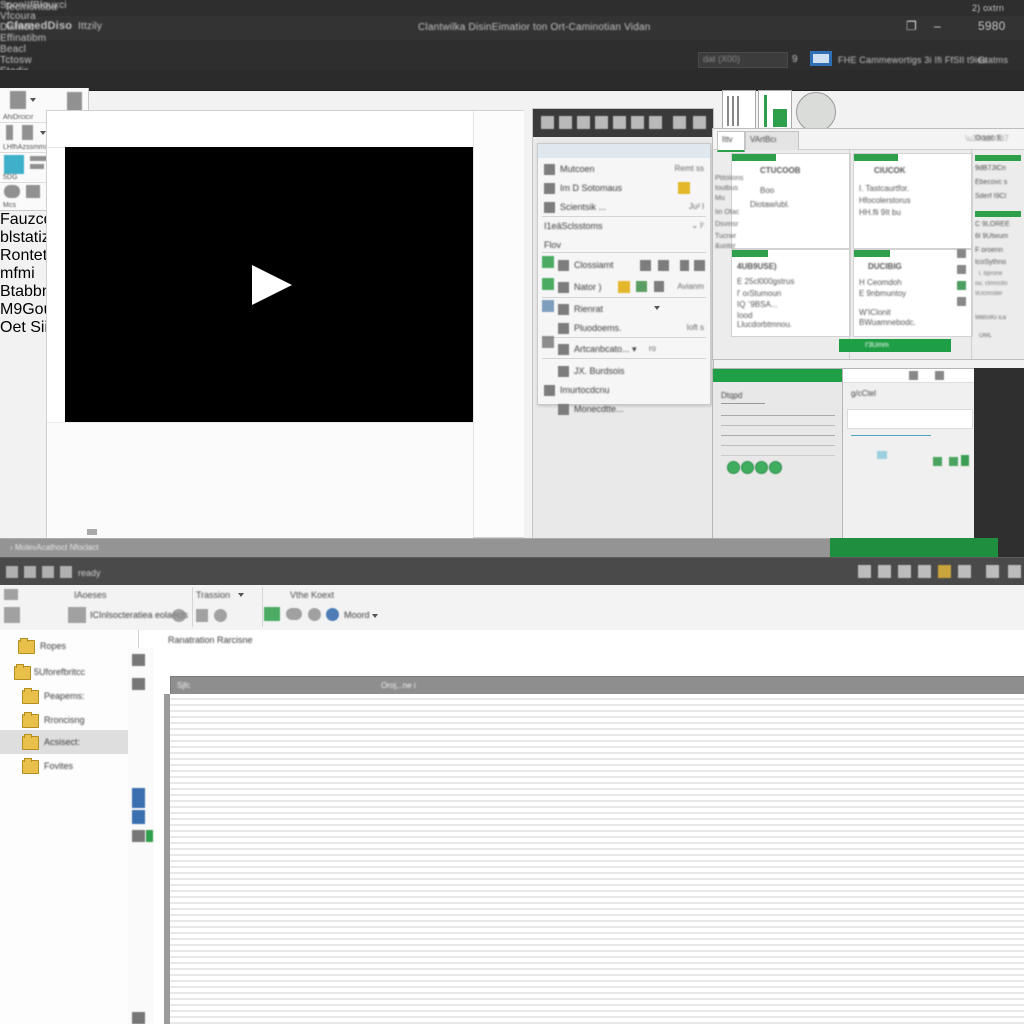 The width and height of the screenshot is (1024, 1024). I want to click on grid-icon-right, so click(939, 375).